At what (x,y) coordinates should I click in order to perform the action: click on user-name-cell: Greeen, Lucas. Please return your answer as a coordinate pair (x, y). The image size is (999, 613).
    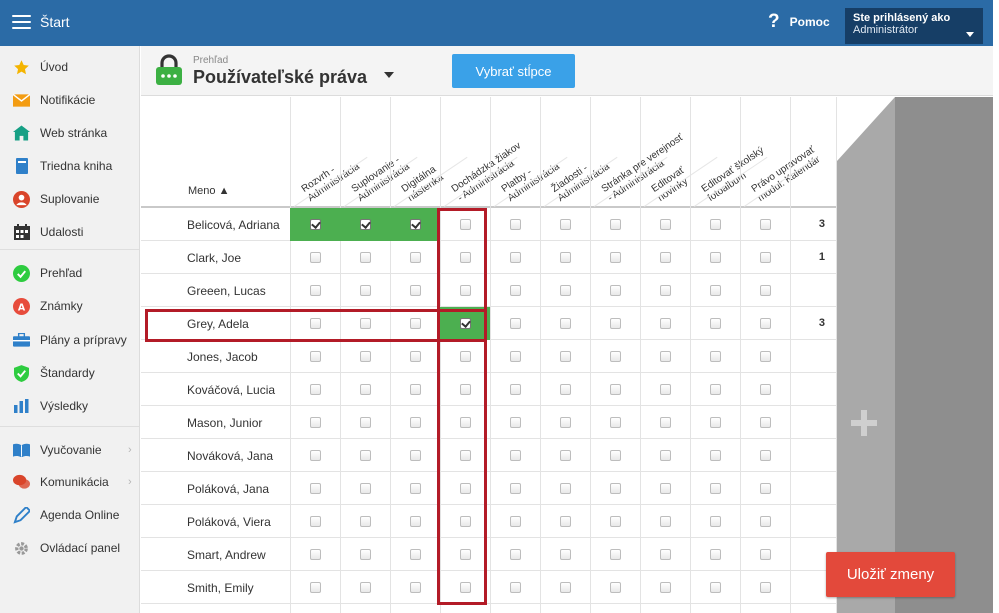
    Looking at the image, I should click on (226, 291).